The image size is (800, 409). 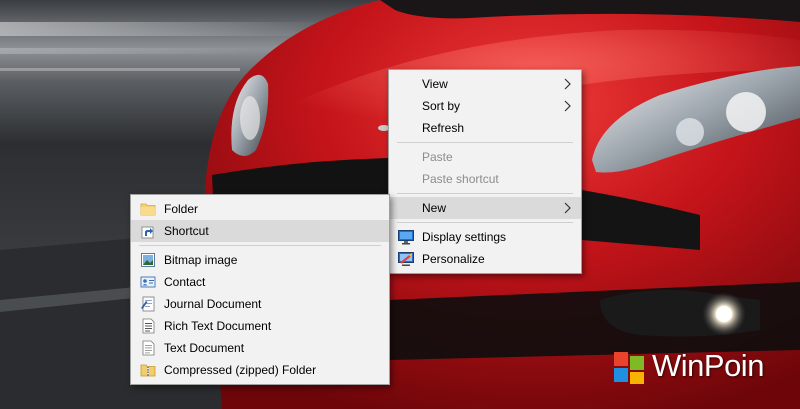 What do you see at coordinates (434, 208) in the screenshot?
I see `menu-item-new-label: New` at bounding box center [434, 208].